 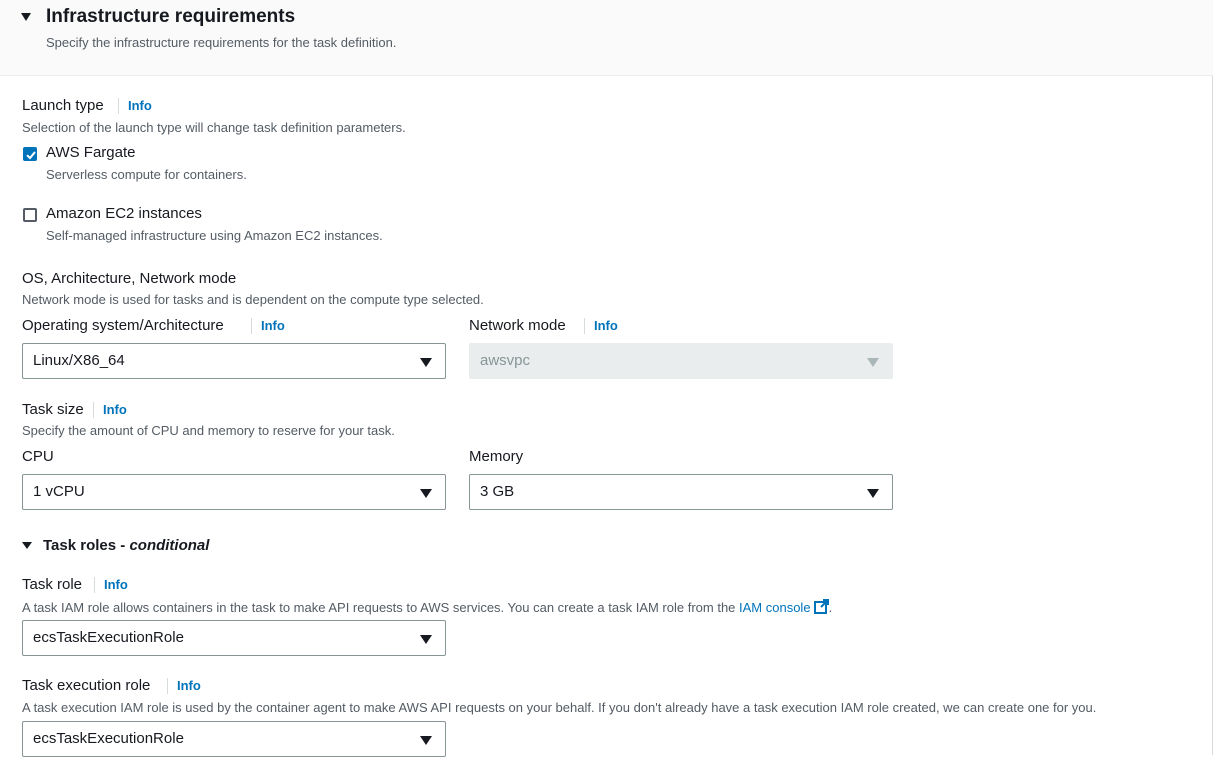 I want to click on os-arch-select: Linux/X86_64, so click(x=234, y=361).